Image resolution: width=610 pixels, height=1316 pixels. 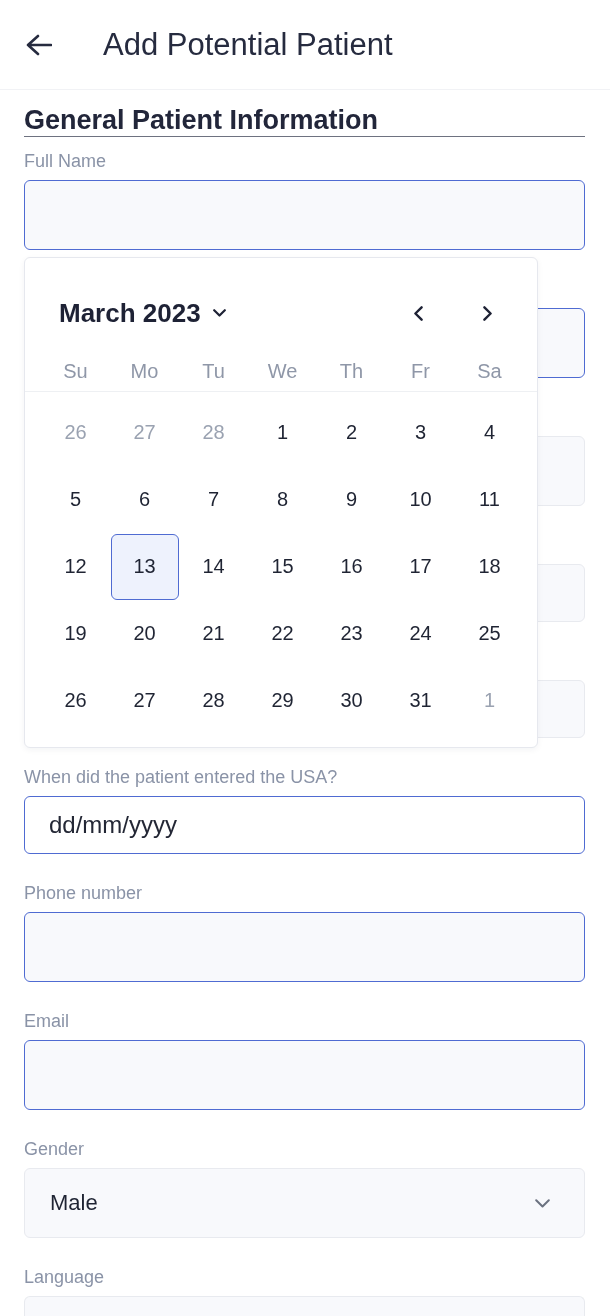 I want to click on day-button: 13, so click(x=144, y=566).